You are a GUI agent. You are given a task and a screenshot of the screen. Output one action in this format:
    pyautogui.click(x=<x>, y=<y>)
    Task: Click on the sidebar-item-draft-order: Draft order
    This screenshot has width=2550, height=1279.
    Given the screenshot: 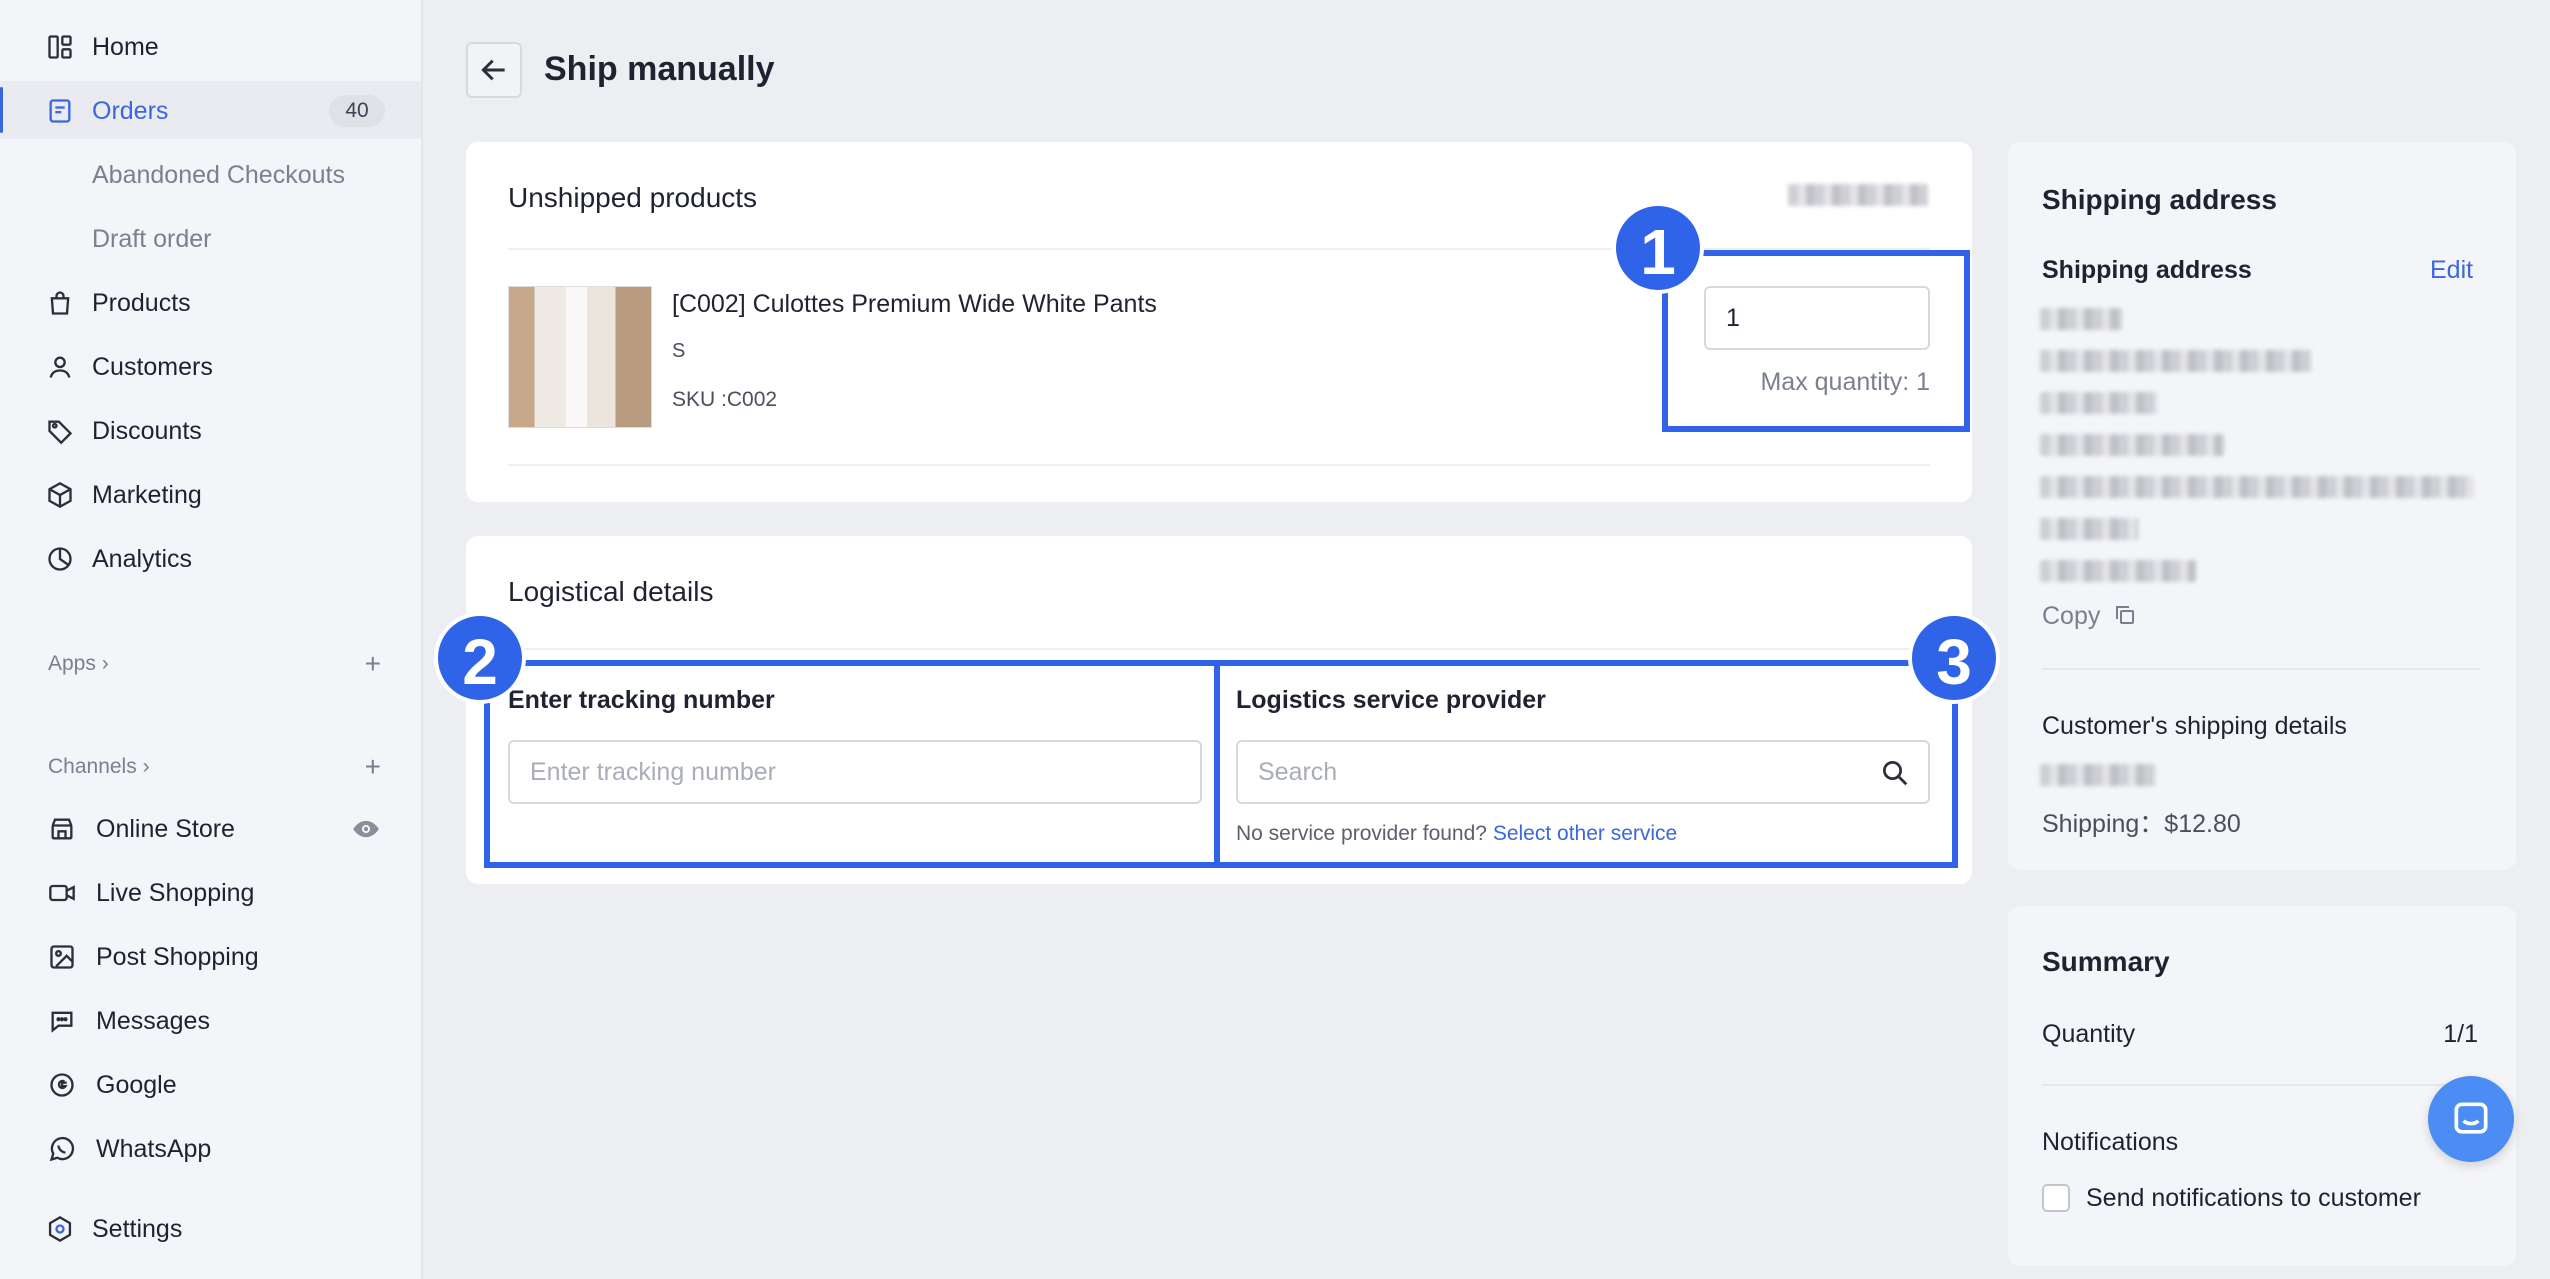 What is the action you would take?
    pyautogui.click(x=210, y=238)
    